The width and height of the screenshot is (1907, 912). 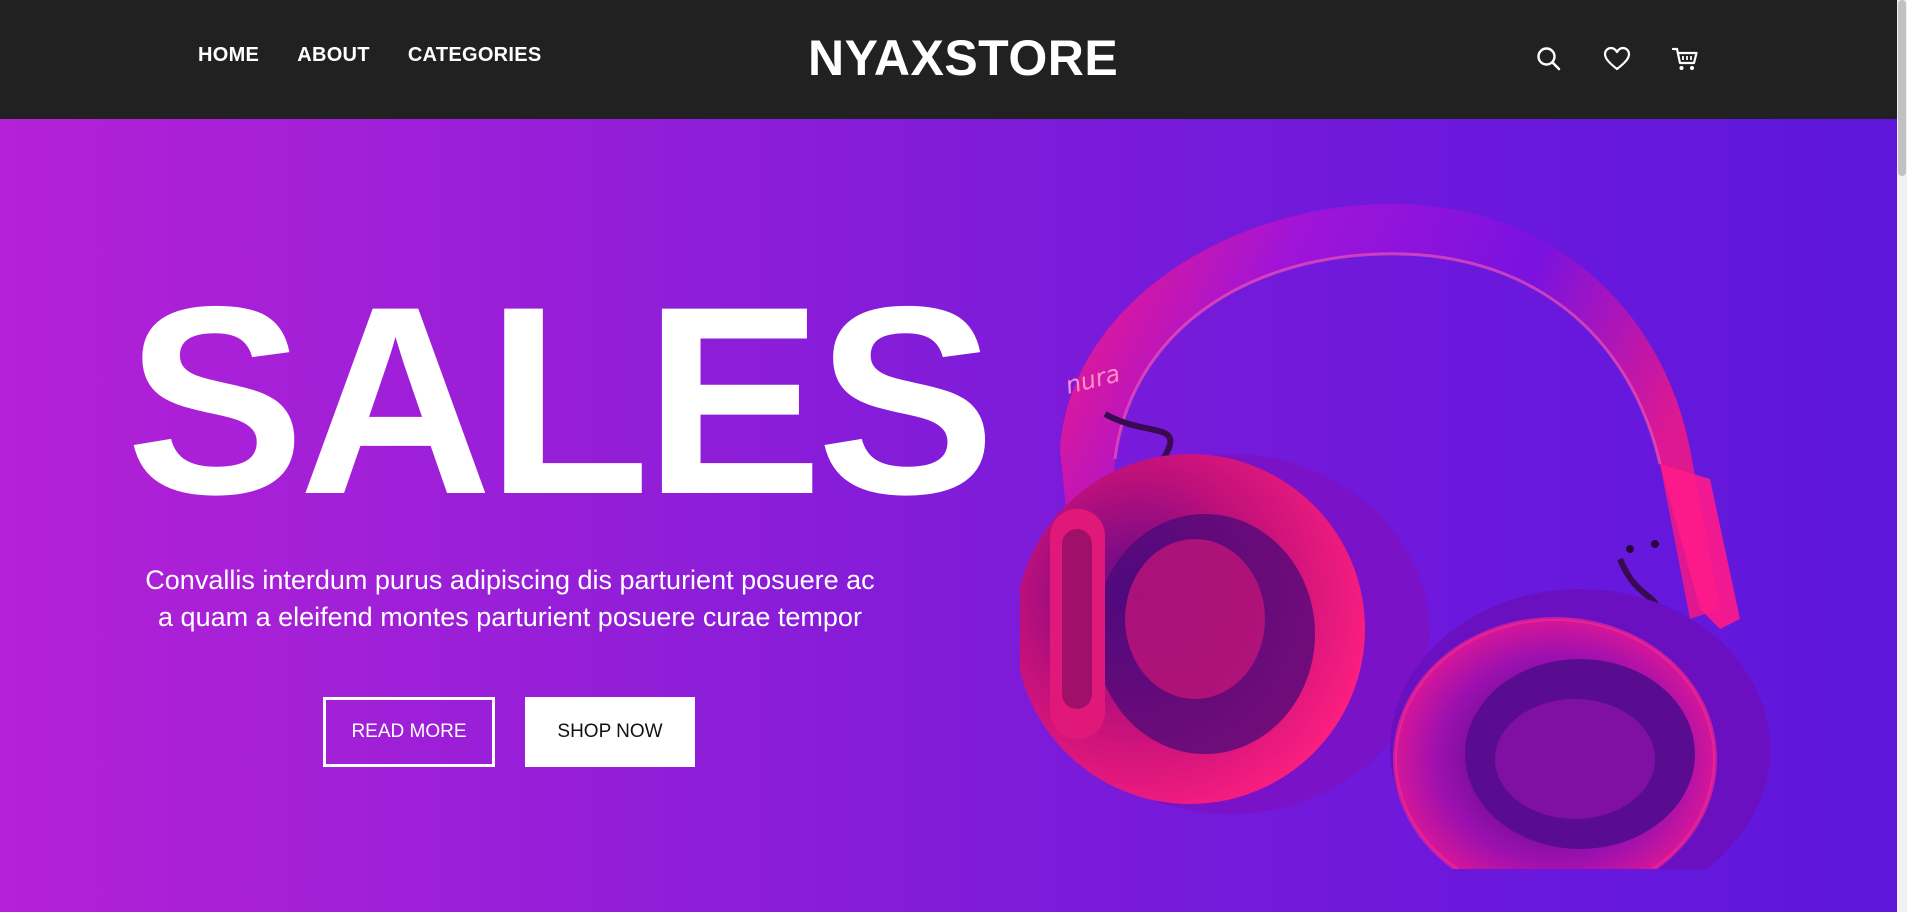 I want to click on scrollbar-thumb, so click(x=1902, y=88).